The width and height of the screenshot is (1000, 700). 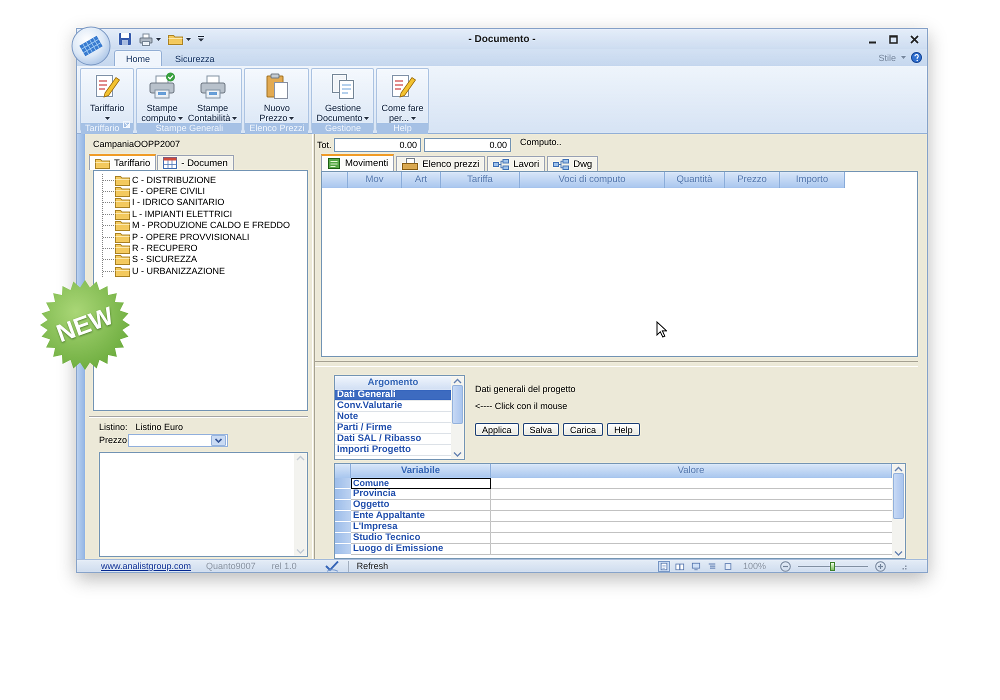 What do you see at coordinates (113, 427) in the screenshot?
I see `listino-label: Listino:` at bounding box center [113, 427].